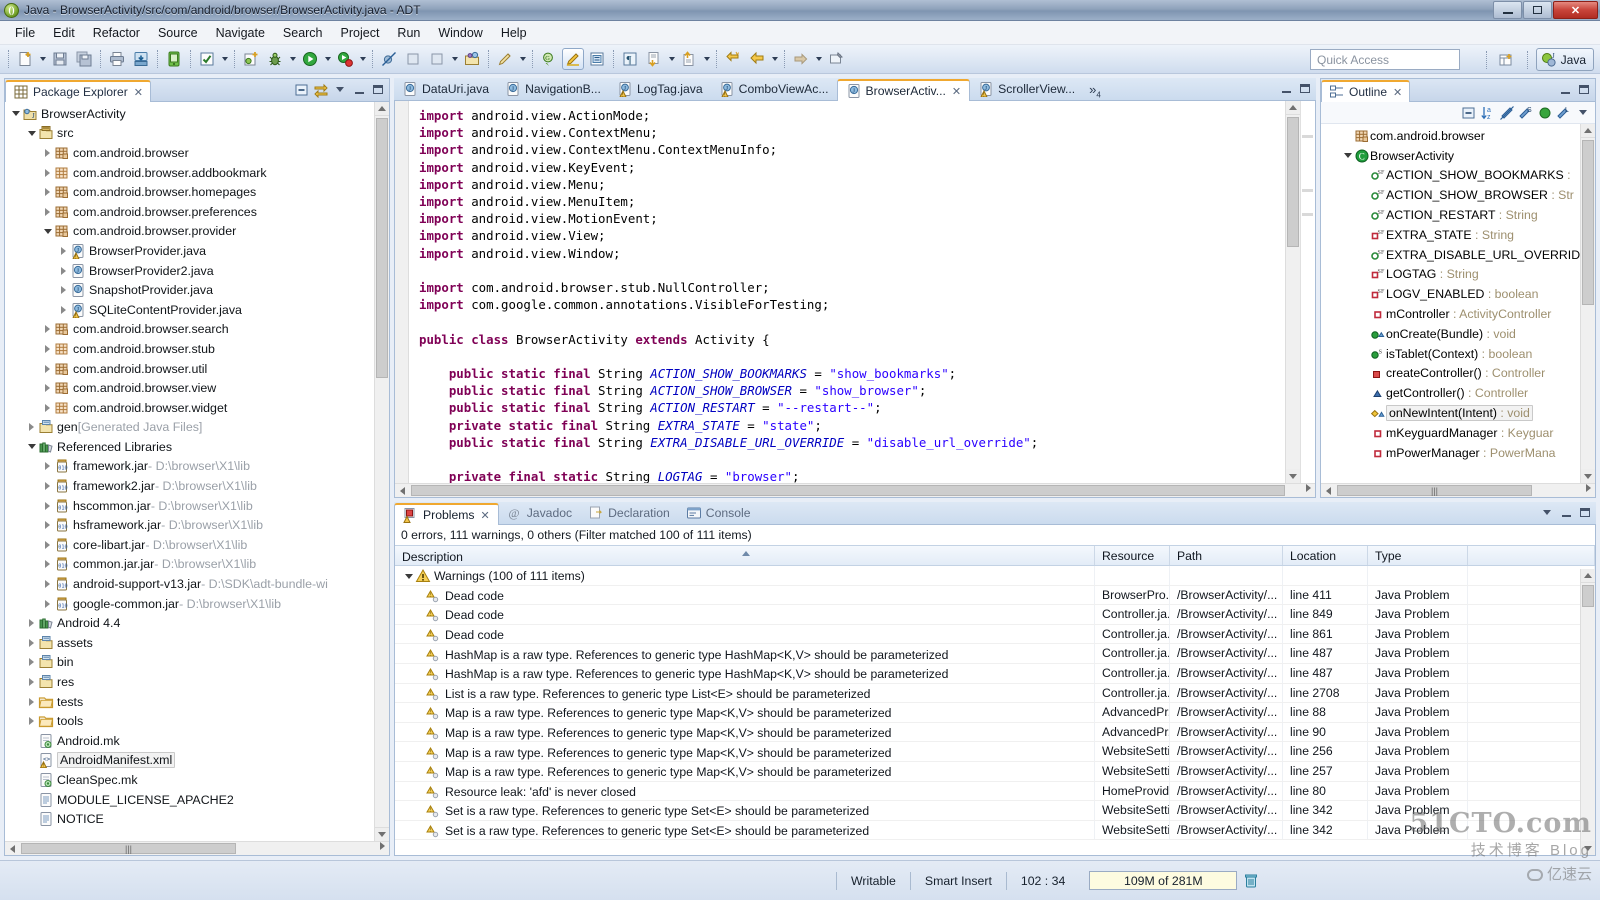  What do you see at coordinates (1458, 176) in the screenshot?
I see `outline-item: S F ACTION_SHOW_BOOKMARKS :` at bounding box center [1458, 176].